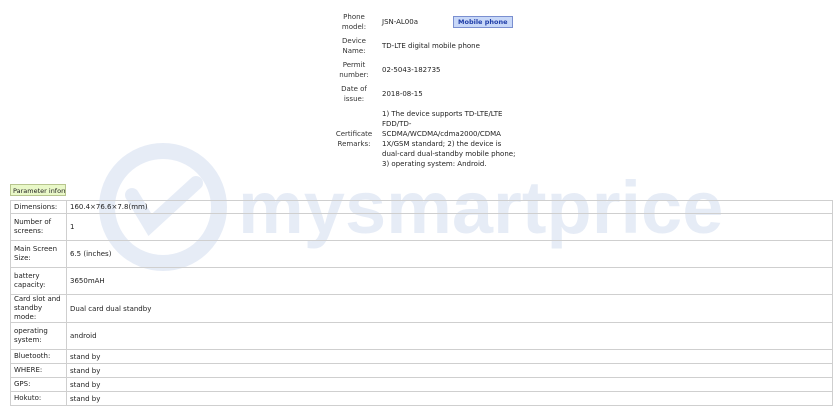  I want to click on table-row: Bluetooth: stand by, so click(421, 356).